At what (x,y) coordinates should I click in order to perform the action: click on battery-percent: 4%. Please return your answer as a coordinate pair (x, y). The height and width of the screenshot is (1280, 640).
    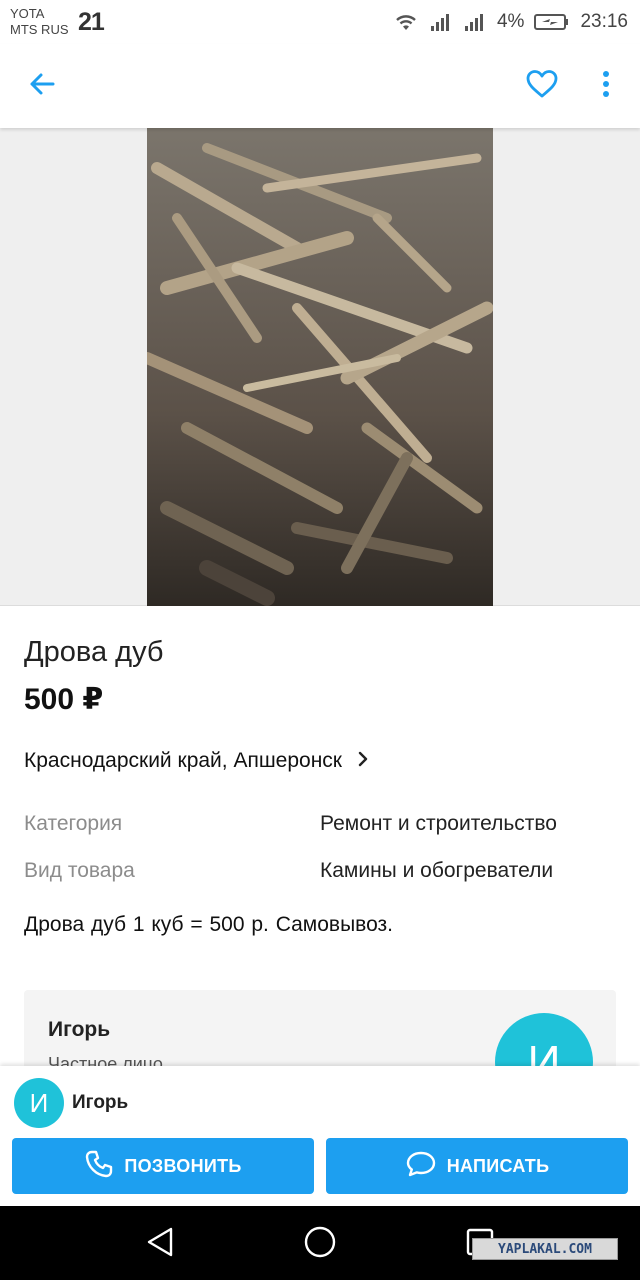
    Looking at the image, I should click on (510, 21).